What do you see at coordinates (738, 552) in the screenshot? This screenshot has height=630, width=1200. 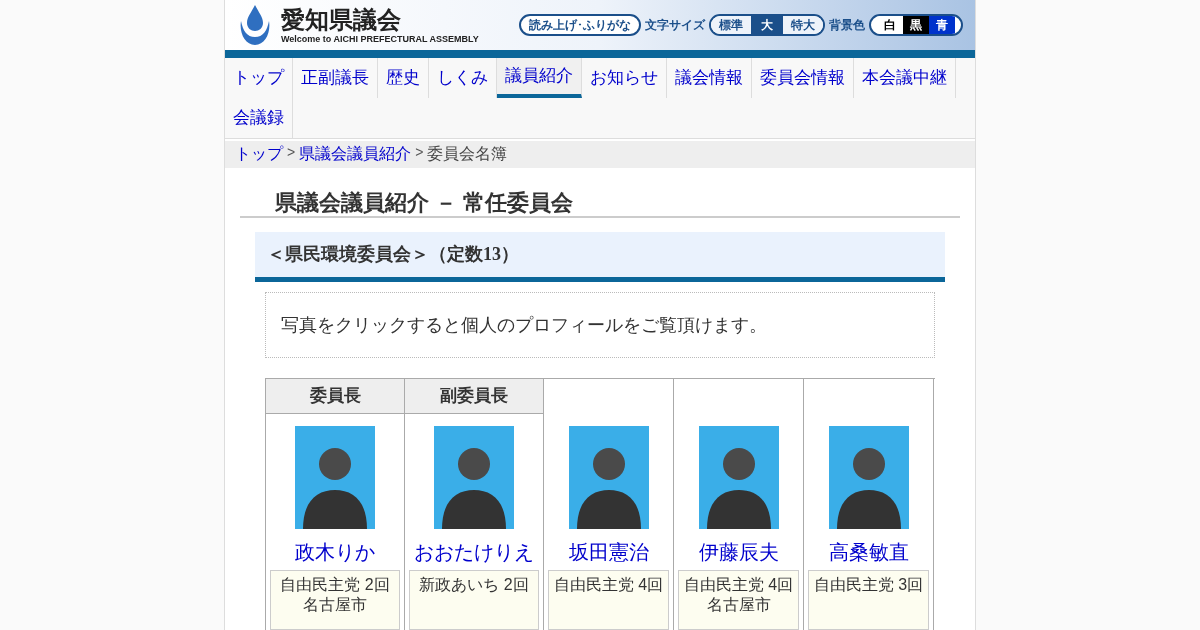 I see `member-name-link: 伊藤辰夫` at bounding box center [738, 552].